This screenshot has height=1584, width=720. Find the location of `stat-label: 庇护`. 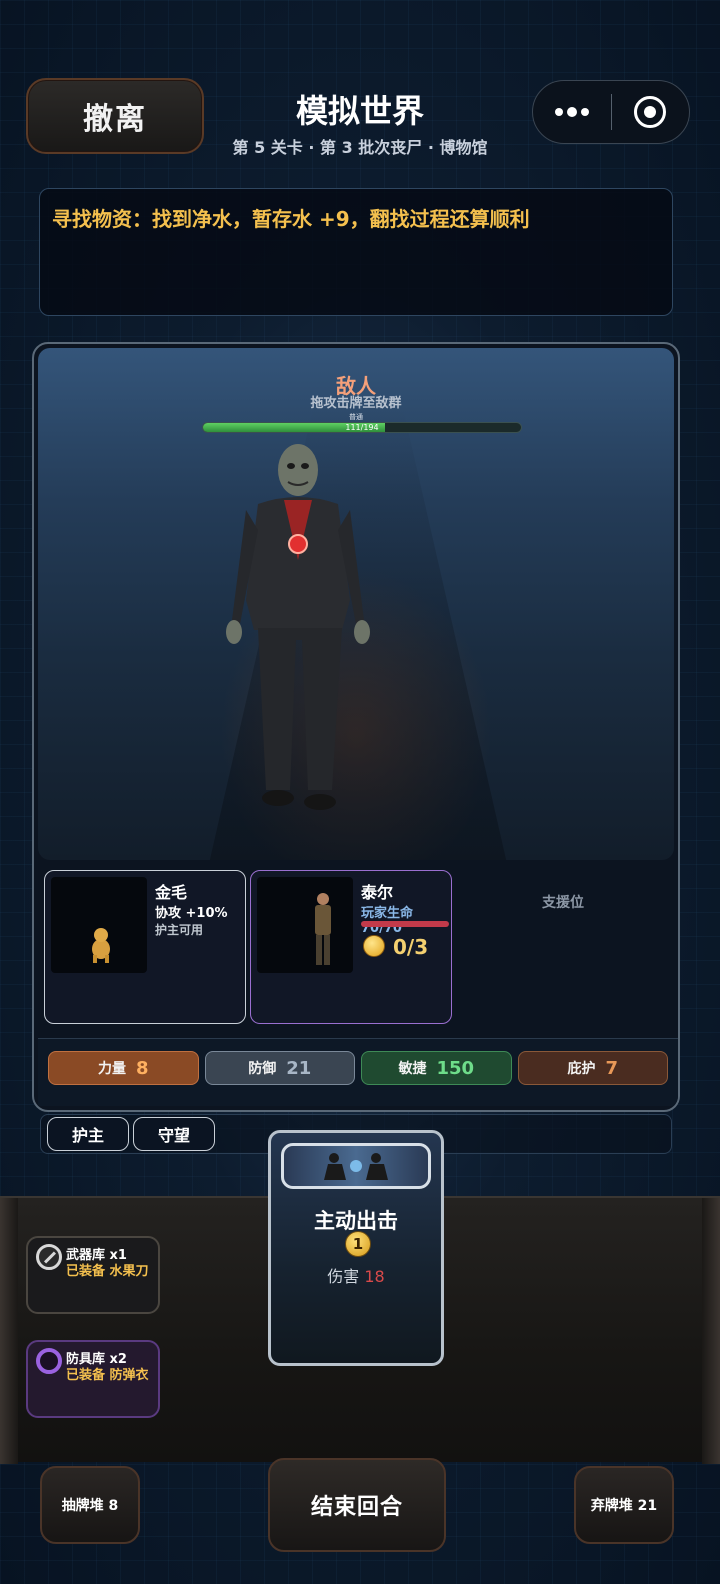

stat-label: 庇护 is located at coordinates (581, 1069).